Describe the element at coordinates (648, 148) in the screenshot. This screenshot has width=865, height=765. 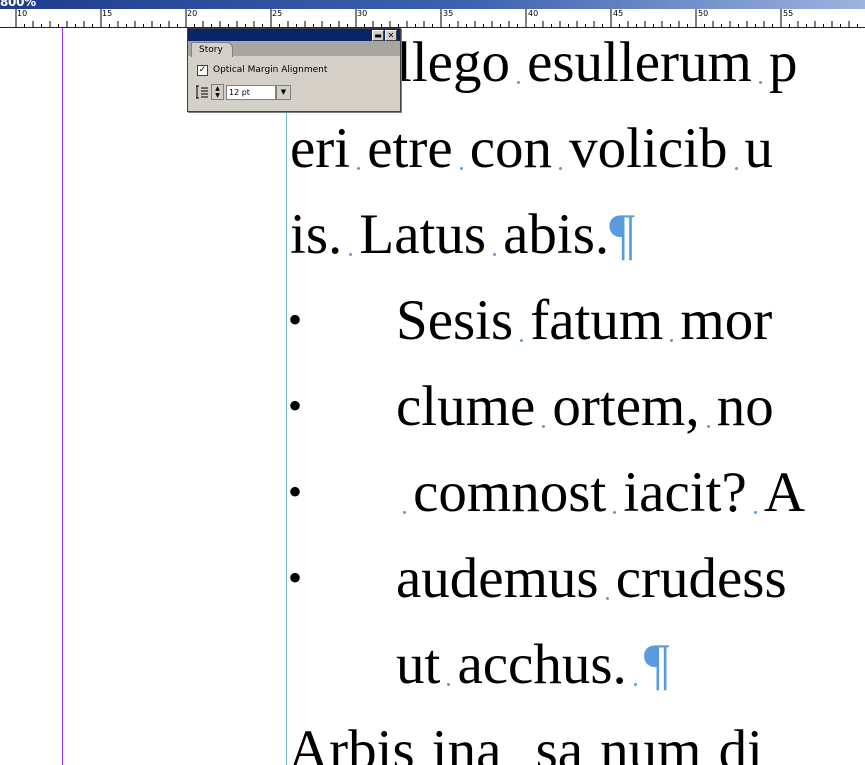
I see `word: volicib` at that location.